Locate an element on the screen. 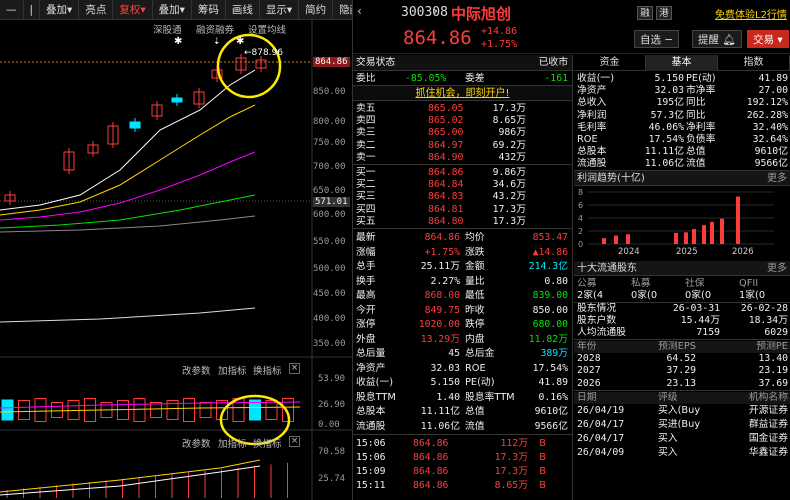 Image resolution: width=790 pixels, height=500 pixels. sub2-switch-indicator: 换指标 is located at coordinates (267, 443).